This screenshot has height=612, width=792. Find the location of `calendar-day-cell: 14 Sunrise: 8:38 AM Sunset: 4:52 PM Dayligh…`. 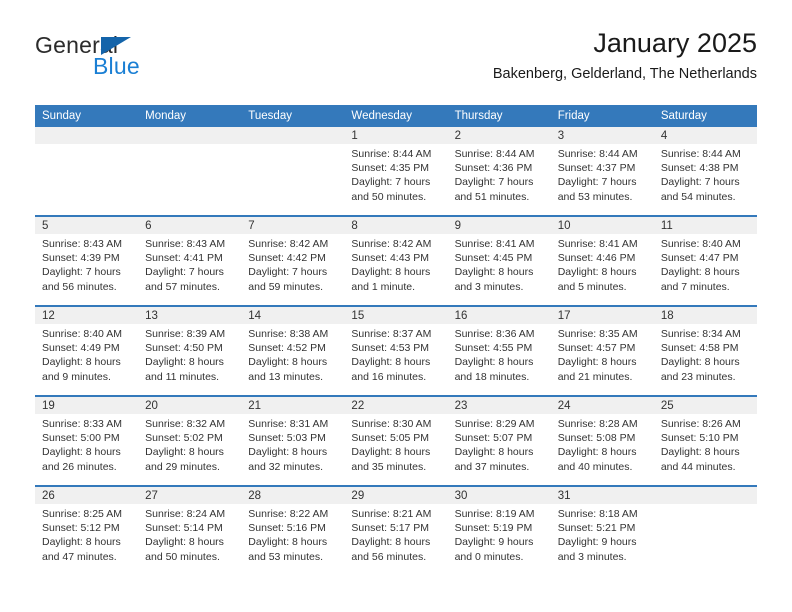

calendar-day-cell: 14 Sunrise: 8:38 AM Sunset: 4:52 PM Dayligh… is located at coordinates (293, 350).